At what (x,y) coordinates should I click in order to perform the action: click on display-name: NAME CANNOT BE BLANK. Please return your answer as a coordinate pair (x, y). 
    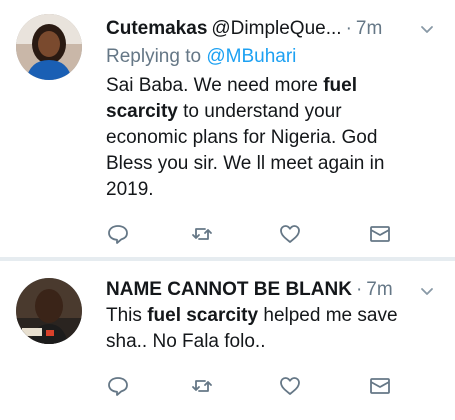
    Looking at the image, I should click on (229, 290).